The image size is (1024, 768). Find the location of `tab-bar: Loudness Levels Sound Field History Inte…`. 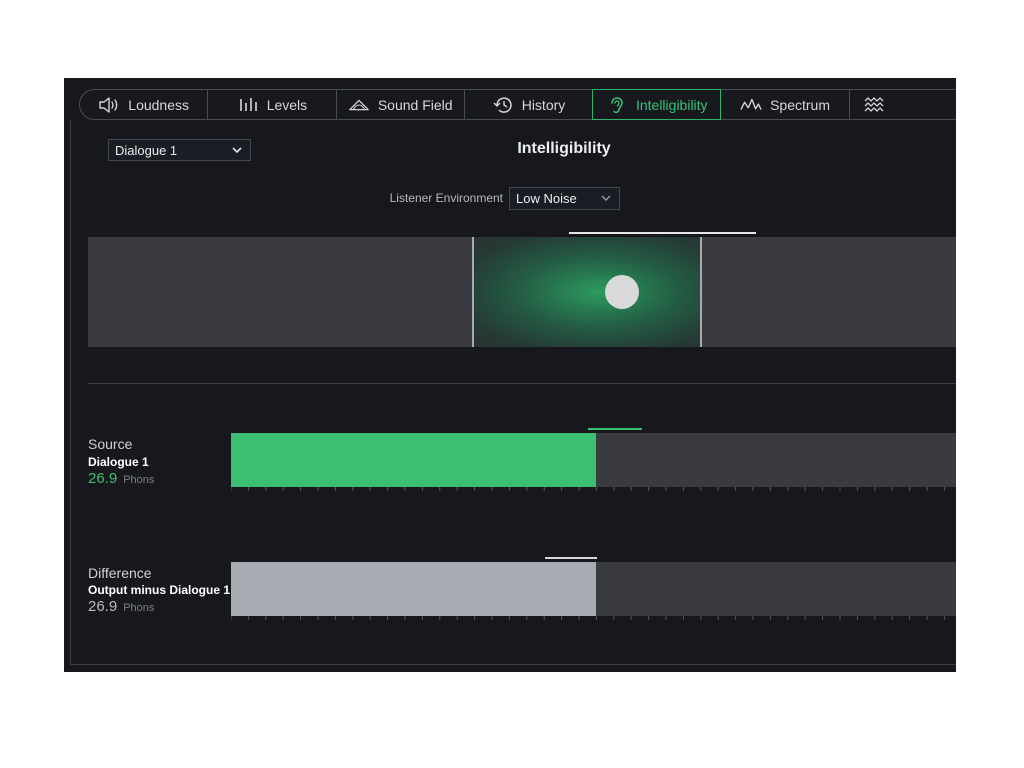

tab-bar: Loudness Levels Sound Field History Inte… is located at coordinates (517, 104).